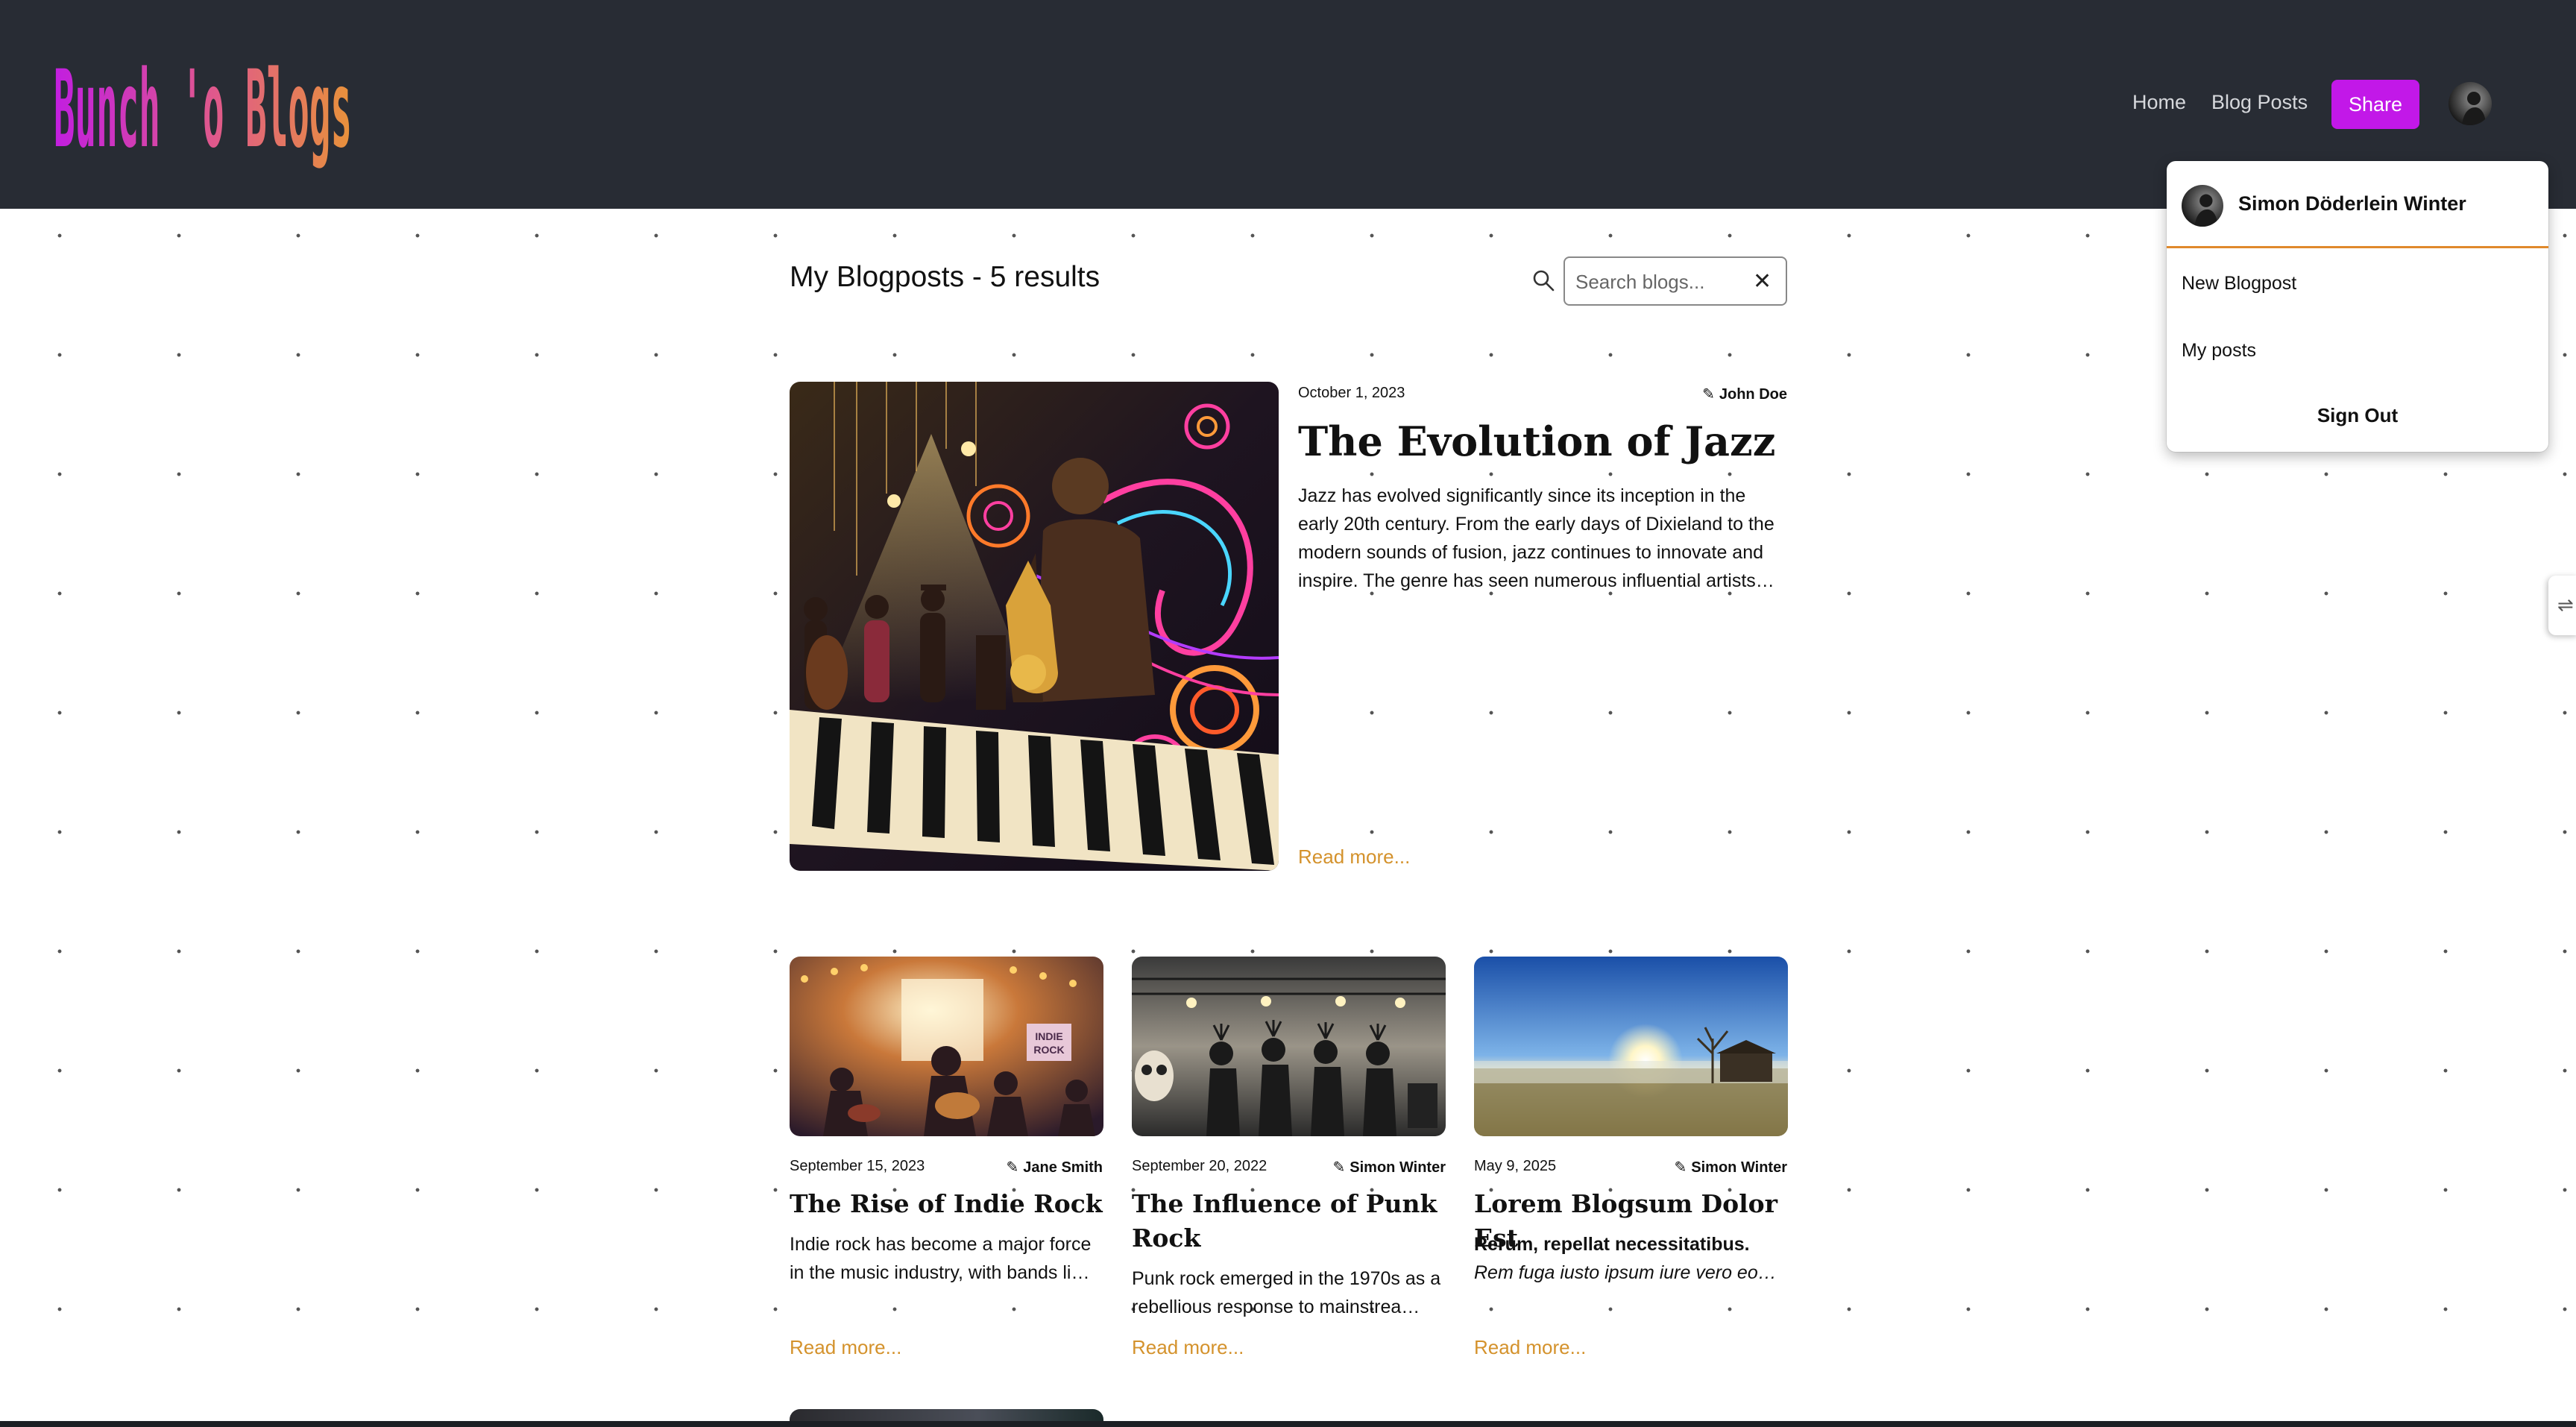 This screenshot has height=1427, width=2576. I want to click on search-field: ✕, so click(1675, 281).